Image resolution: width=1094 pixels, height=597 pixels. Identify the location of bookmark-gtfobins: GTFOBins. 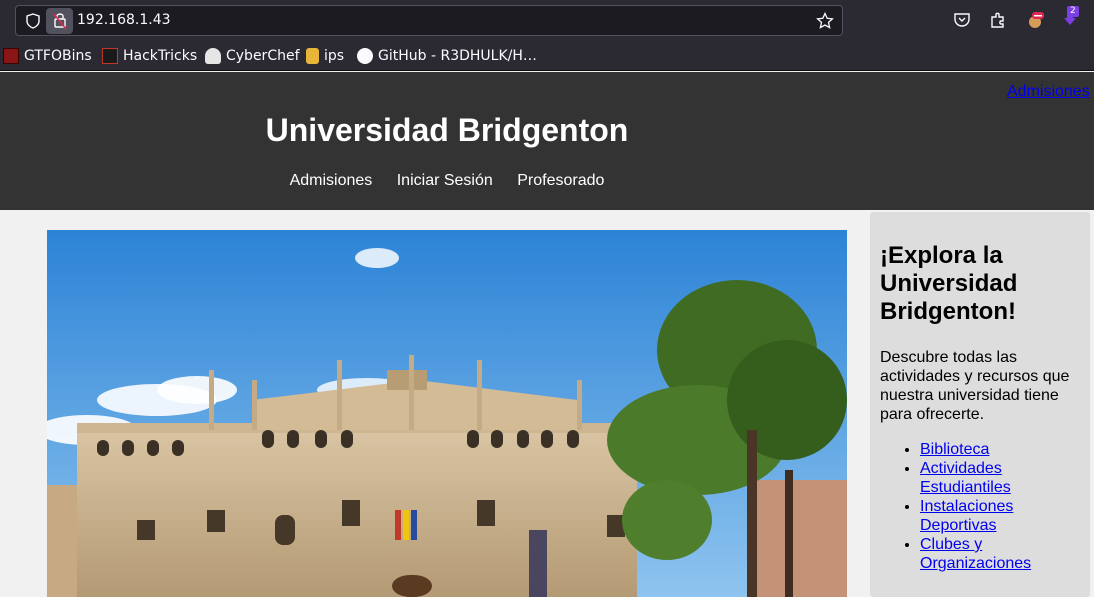
(47, 56).